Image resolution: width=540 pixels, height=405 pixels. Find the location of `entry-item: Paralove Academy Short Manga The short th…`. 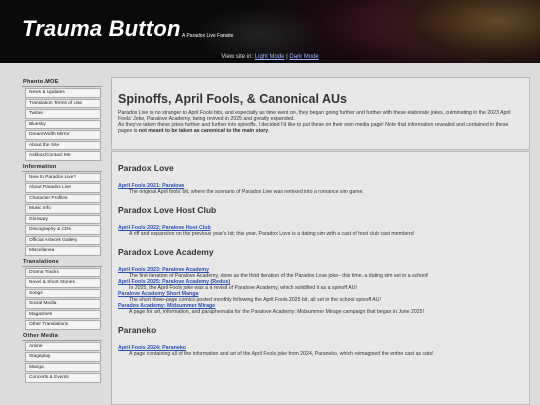

entry-item: Paralove Academy Short Manga The short th… is located at coordinates (320, 297).